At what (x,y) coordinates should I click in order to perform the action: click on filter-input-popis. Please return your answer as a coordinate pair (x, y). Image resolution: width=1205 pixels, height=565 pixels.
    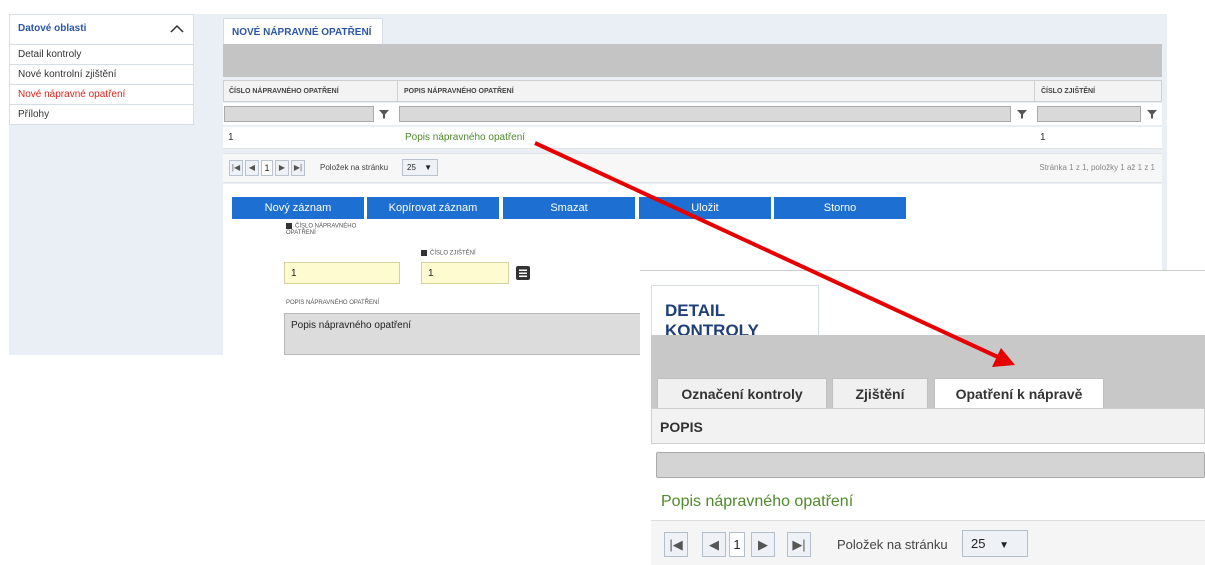
    Looking at the image, I should click on (705, 114).